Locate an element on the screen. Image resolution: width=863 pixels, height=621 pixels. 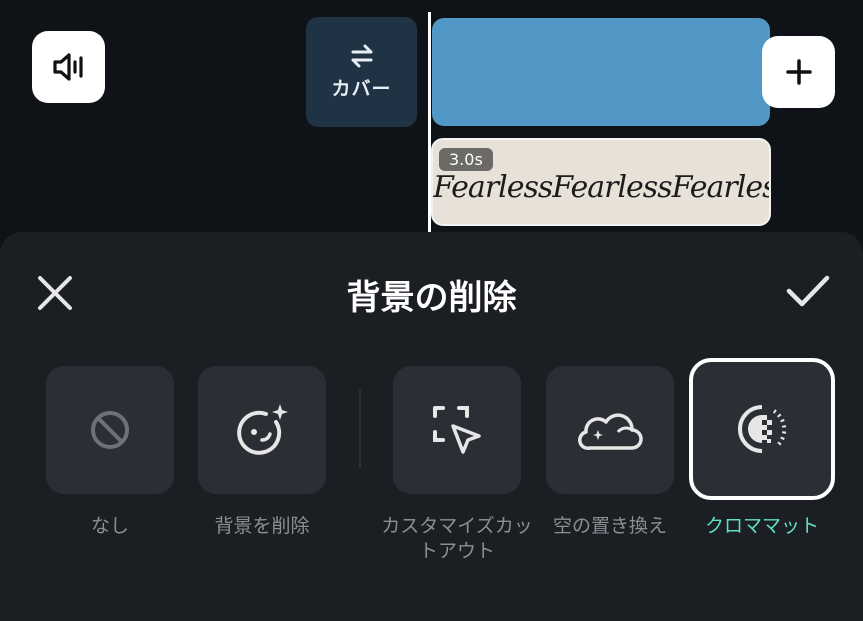
no-symbol-icon is located at coordinates (110, 430).